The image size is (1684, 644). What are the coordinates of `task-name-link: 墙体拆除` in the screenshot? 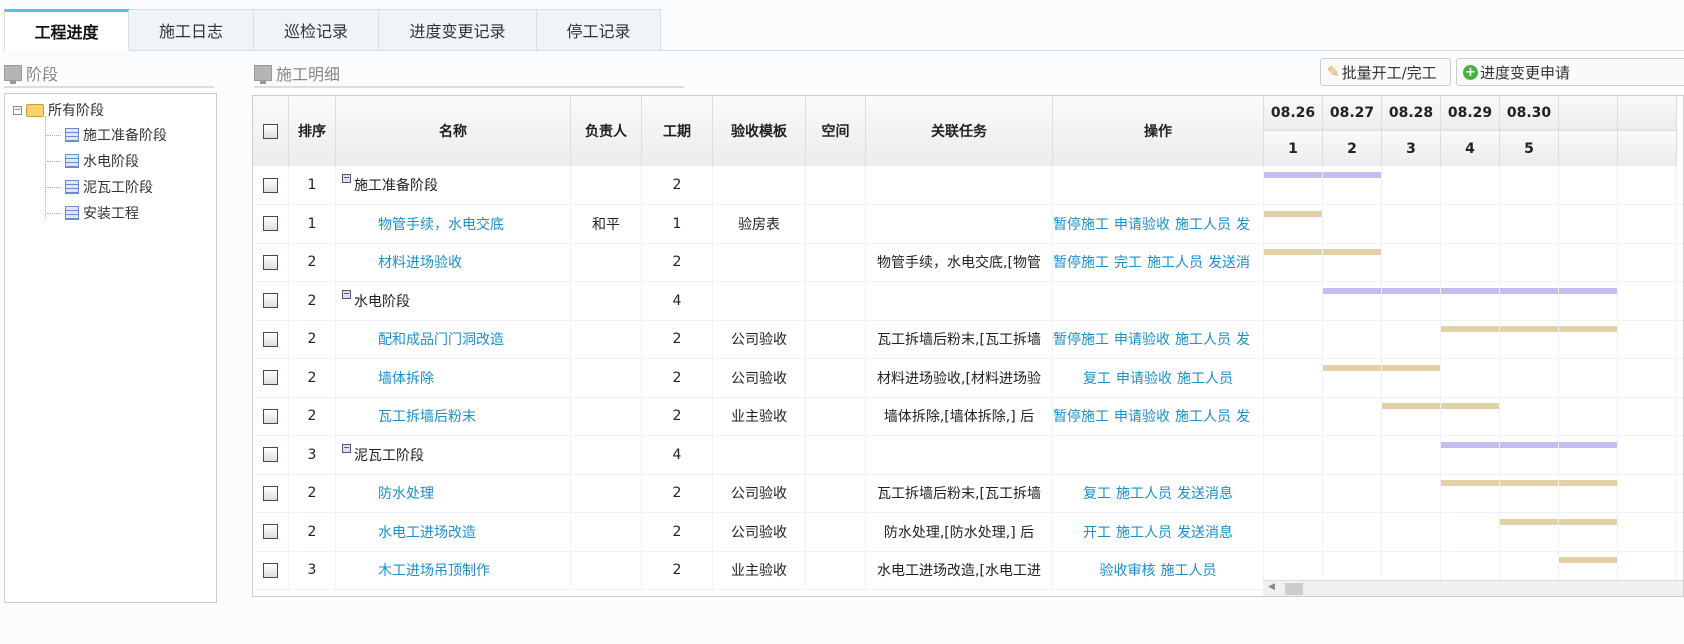 It's located at (406, 378).